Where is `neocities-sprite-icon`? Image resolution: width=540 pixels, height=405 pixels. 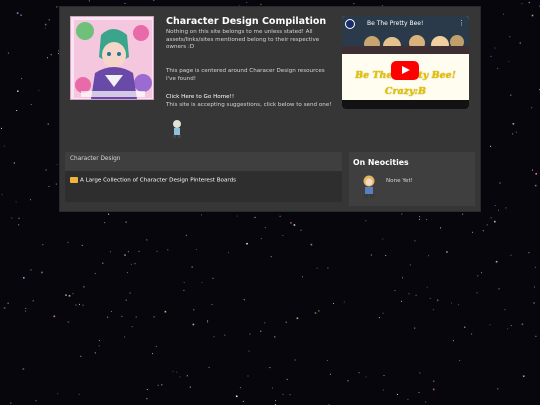
neocities-sprite-icon is located at coordinates (369, 189).